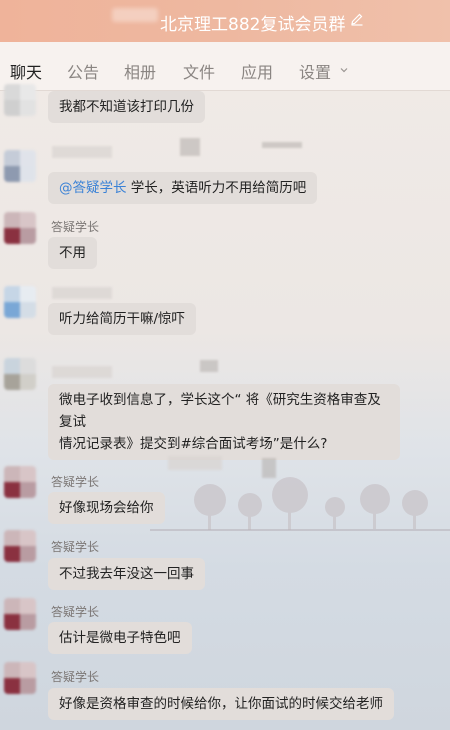  Describe the element at coordinates (253, 25) in the screenshot. I see `group-title: 北京理工882复试会员群` at that location.